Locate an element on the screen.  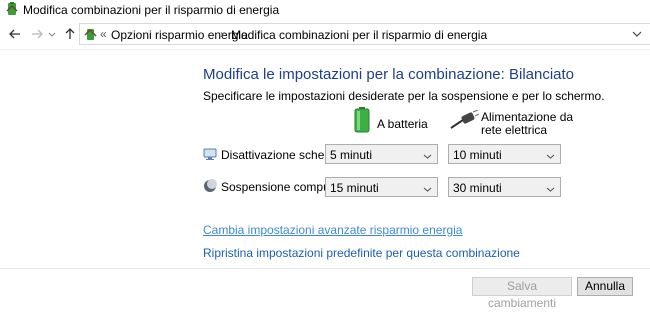
save-button: Salva cambiamenti is located at coordinates (522, 293).